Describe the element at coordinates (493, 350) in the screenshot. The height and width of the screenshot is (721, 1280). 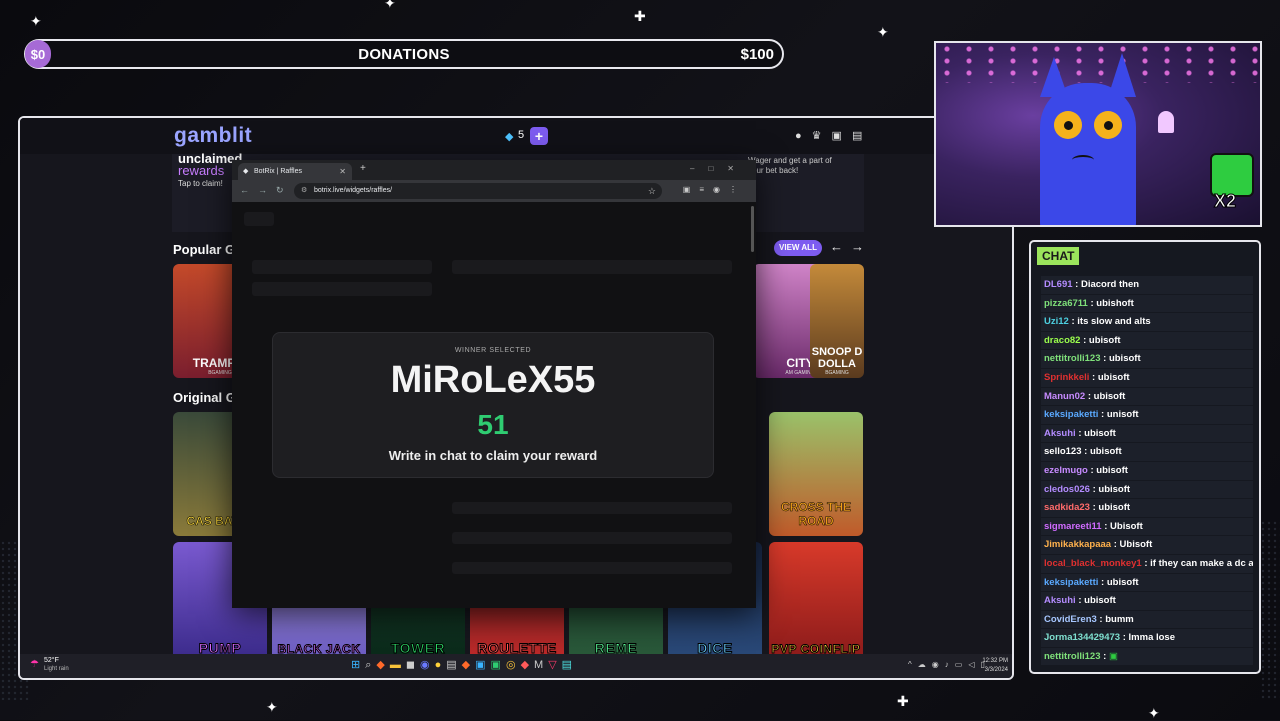
I see `winner-label: WINNER SELECTED` at that location.